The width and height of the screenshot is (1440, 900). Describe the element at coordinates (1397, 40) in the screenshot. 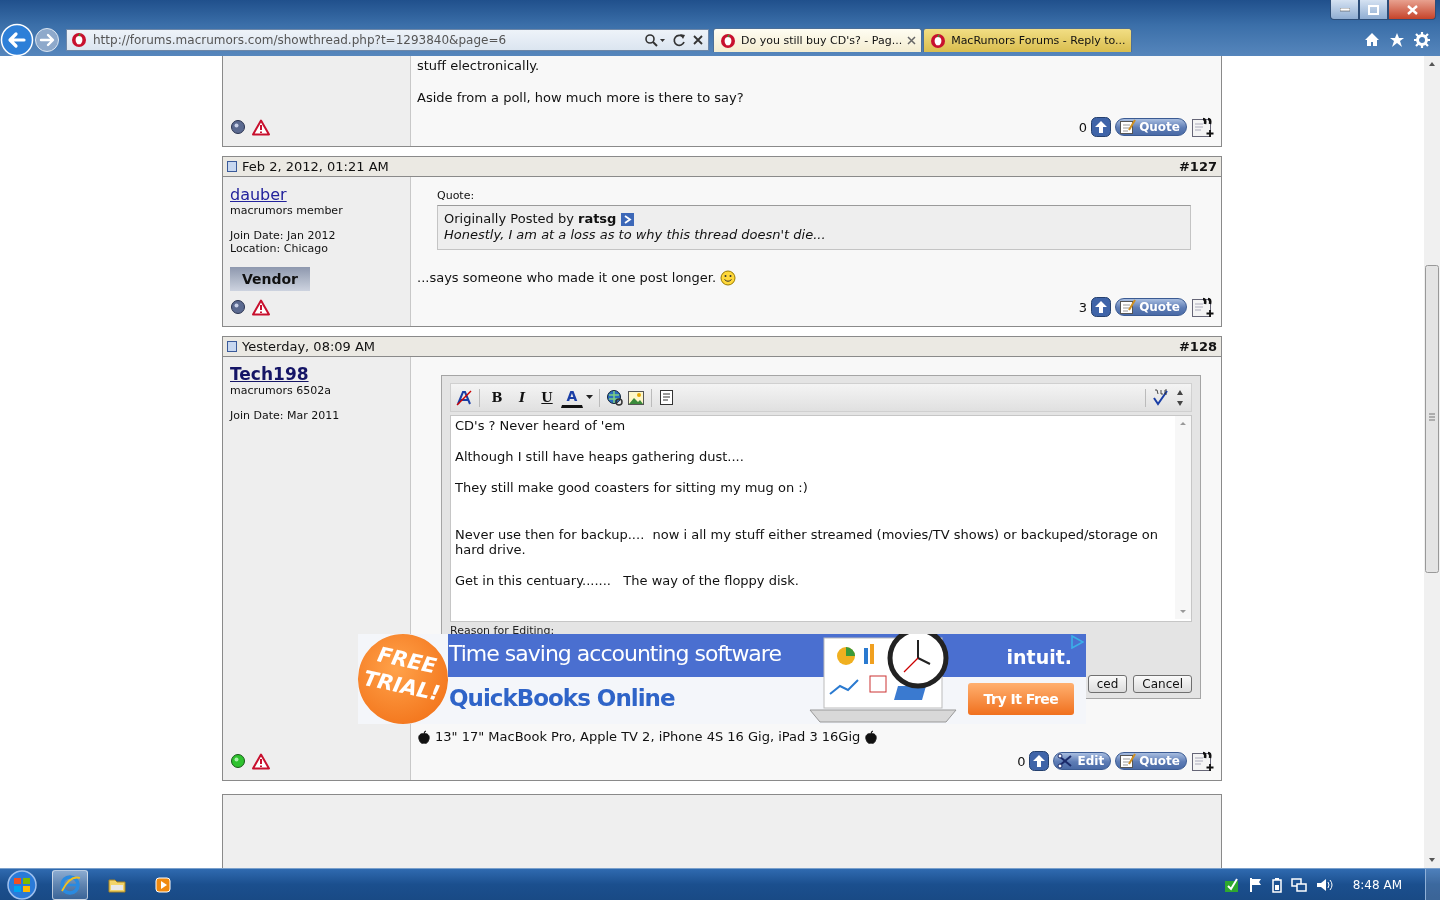

I see `star-icon` at that location.